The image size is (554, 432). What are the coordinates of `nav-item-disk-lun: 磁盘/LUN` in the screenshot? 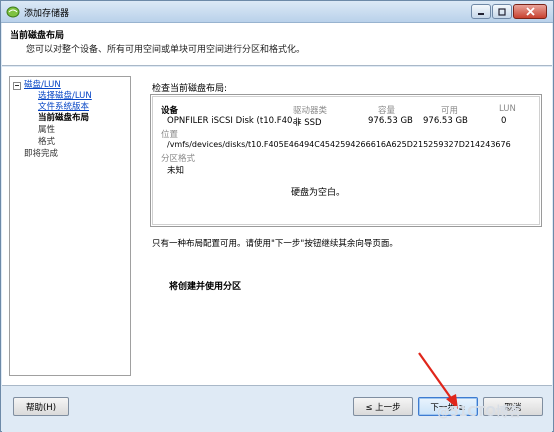 It's located at (42, 85).